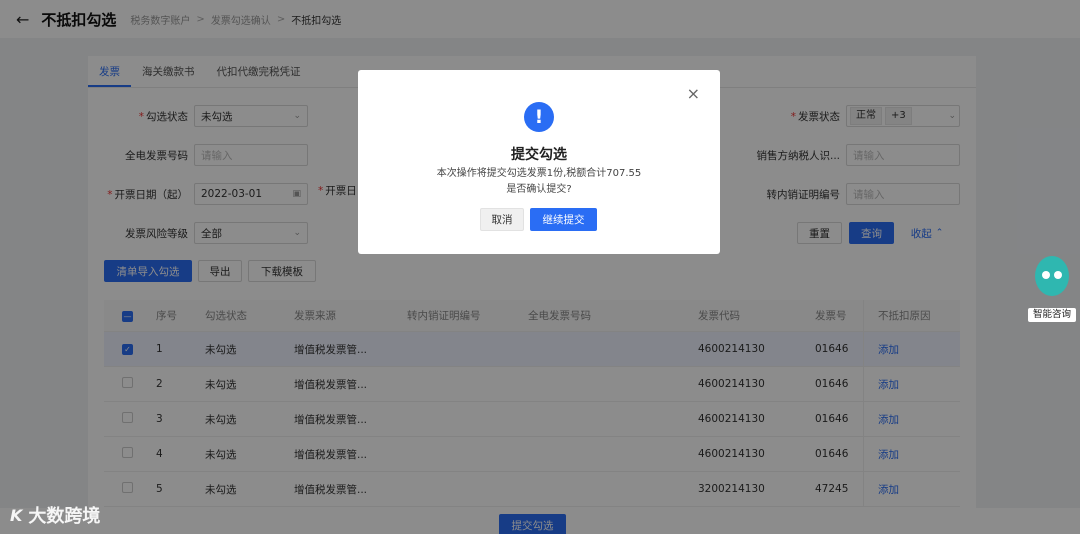 The height and width of the screenshot is (534, 1080). I want to click on brand-logo-icon: K, so click(16, 515).